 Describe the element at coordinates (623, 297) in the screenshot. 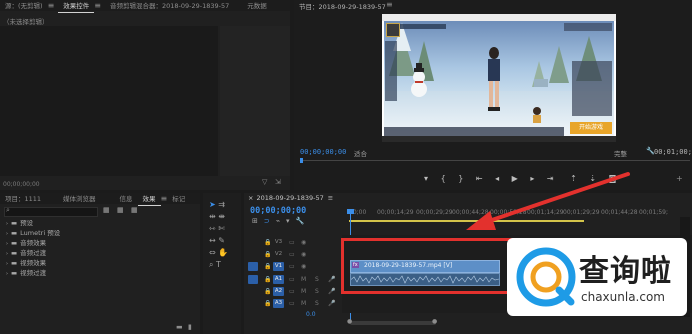

I see `watermark-url: chaxunla.com` at that location.